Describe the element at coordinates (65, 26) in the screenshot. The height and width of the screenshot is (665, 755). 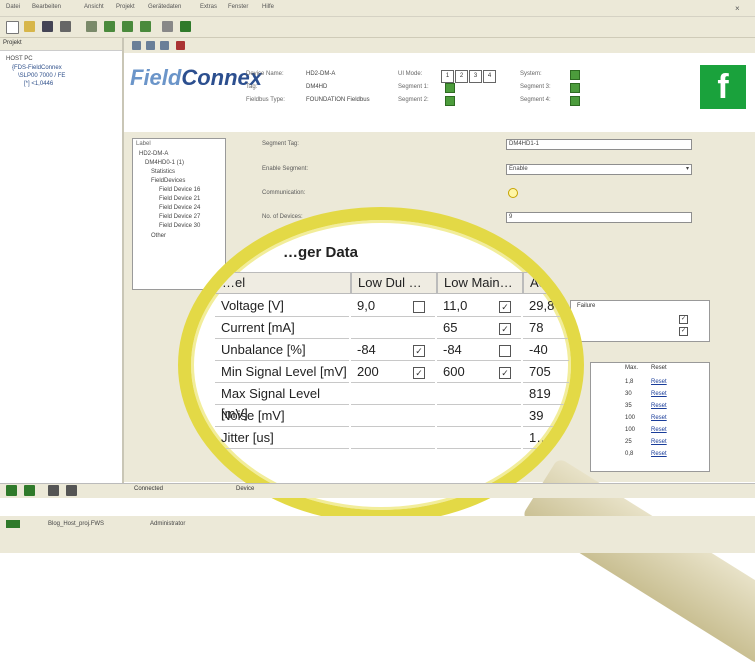
I see `print-icon` at that location.